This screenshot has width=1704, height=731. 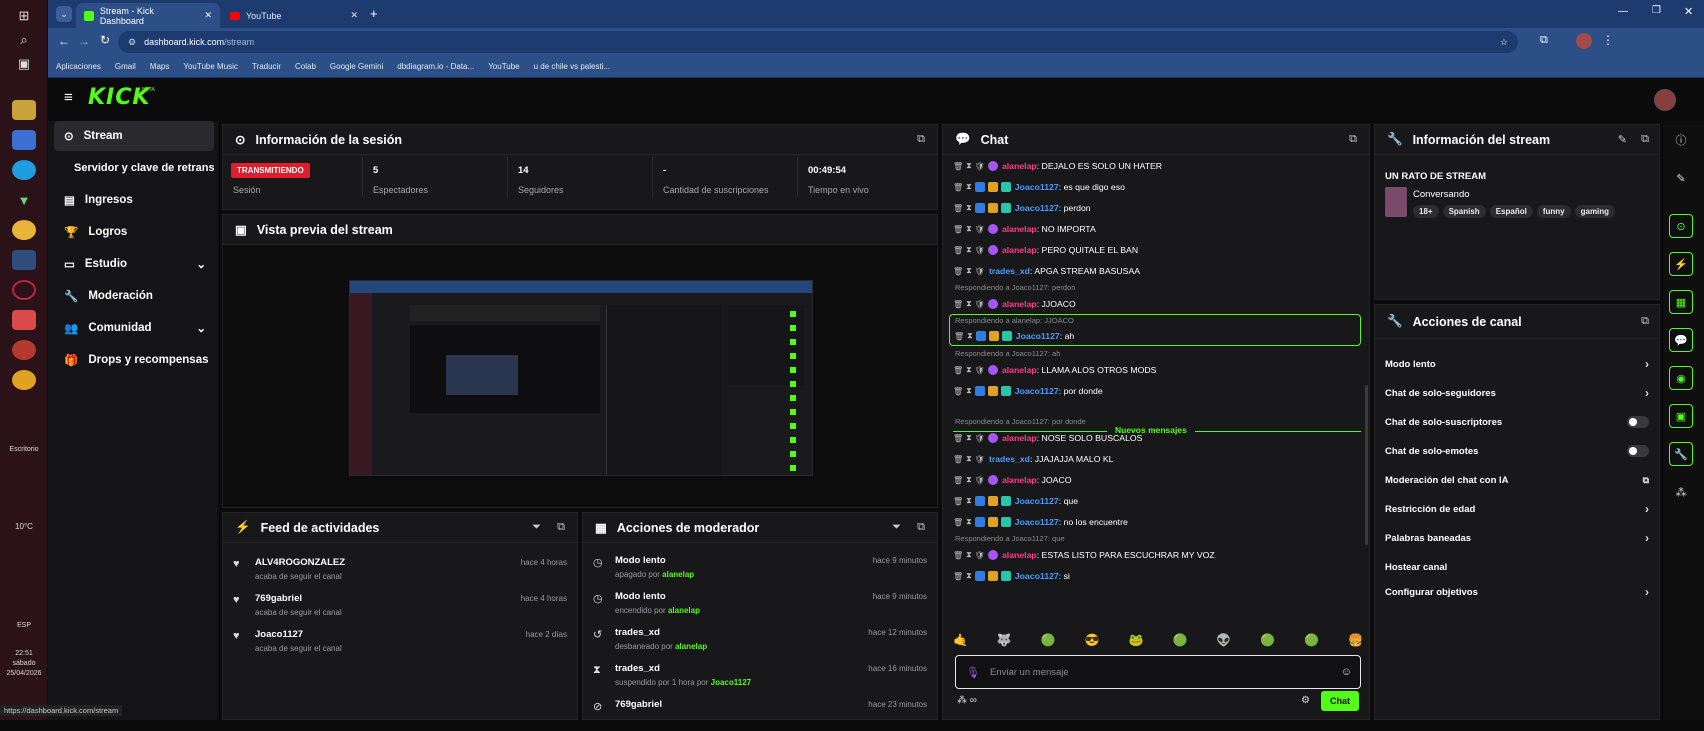 I want to click on file-explorer-icon, so click(x=24, y=110).